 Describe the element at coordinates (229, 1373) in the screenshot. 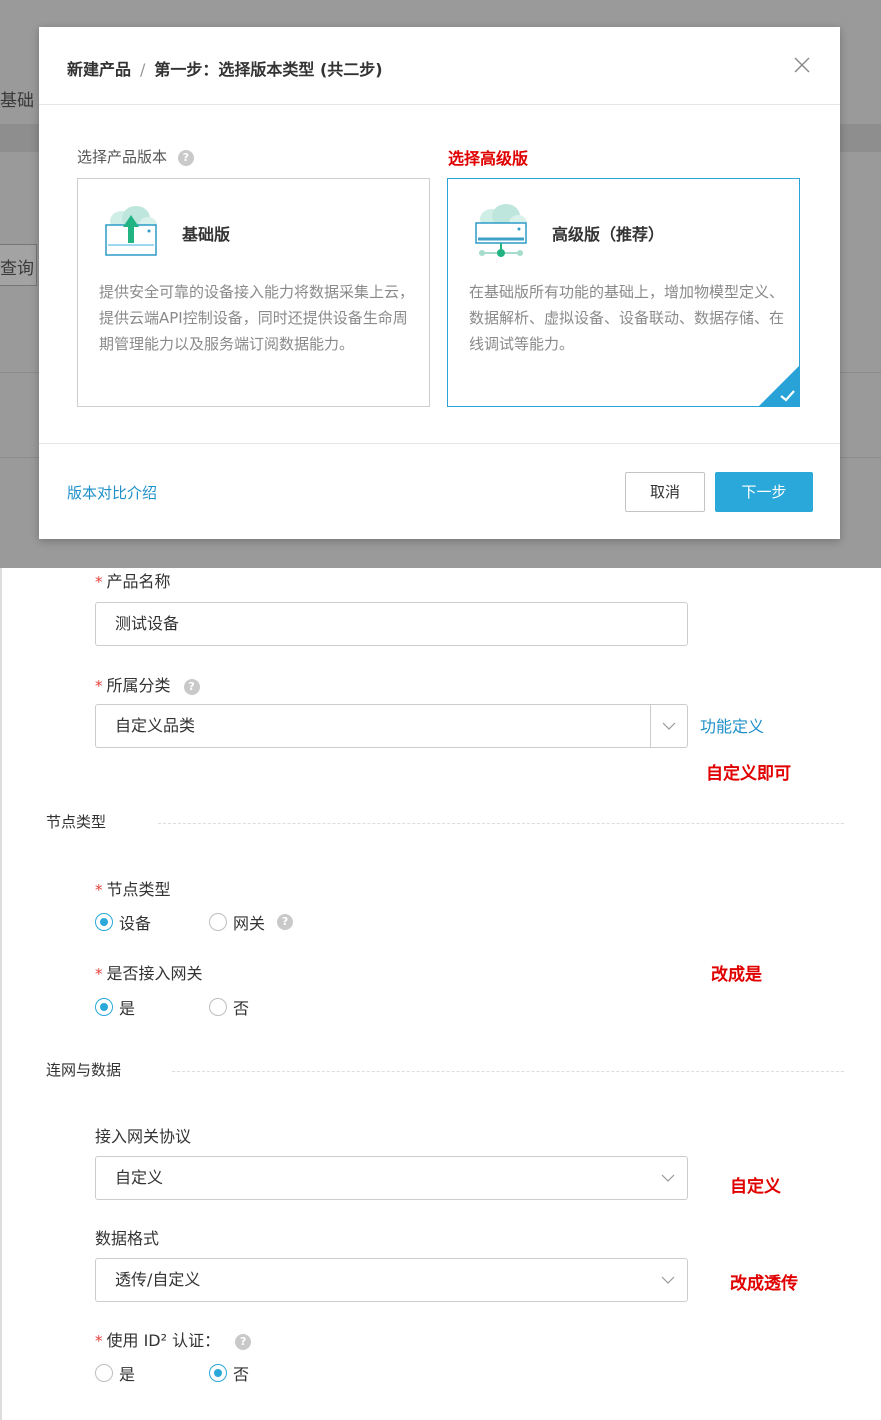

I see `id2-auth-no-radio: 否` at that location.